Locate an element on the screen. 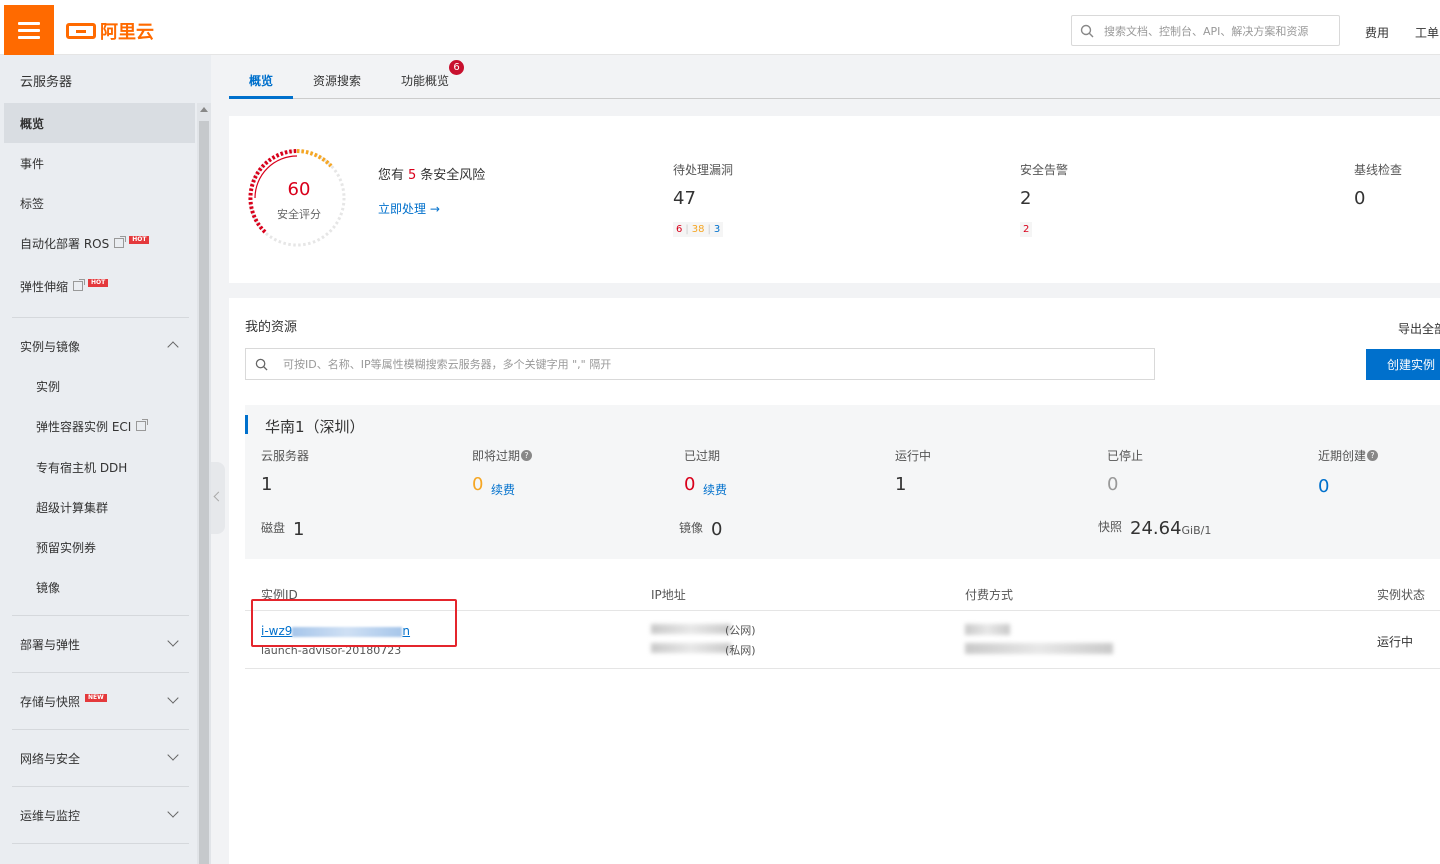  alert-high: 2 is located at coordinates (1026, 229).